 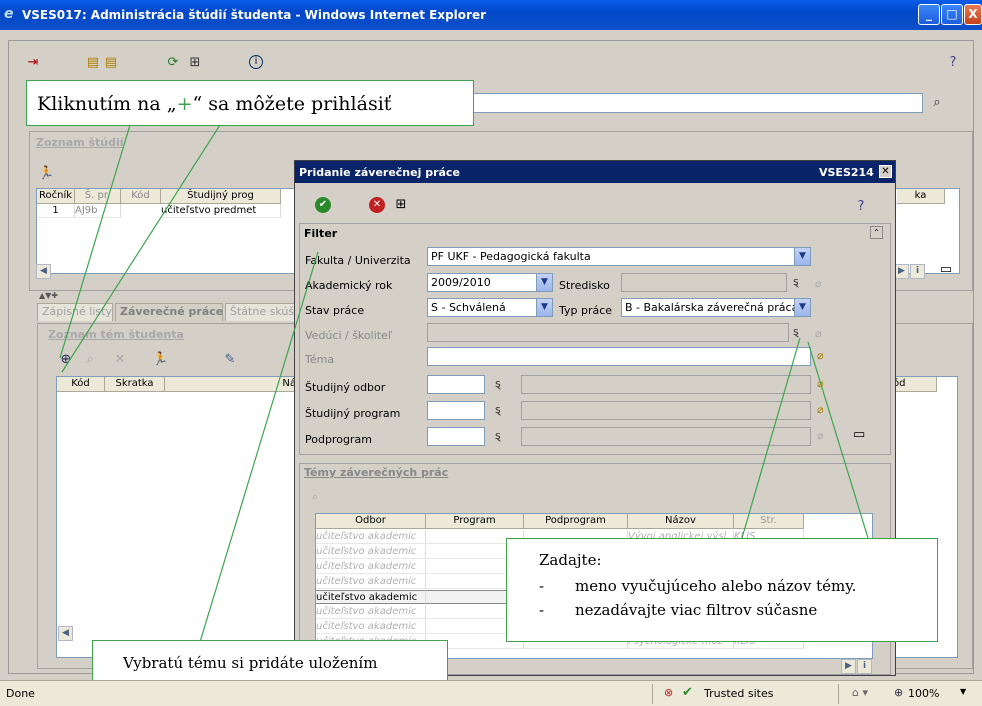 What do you see at coordinates (250, 663) in the screenshot?
I see `callout-text: Vybratú tému si pridáte uložením` at bounding box center [250, 663].